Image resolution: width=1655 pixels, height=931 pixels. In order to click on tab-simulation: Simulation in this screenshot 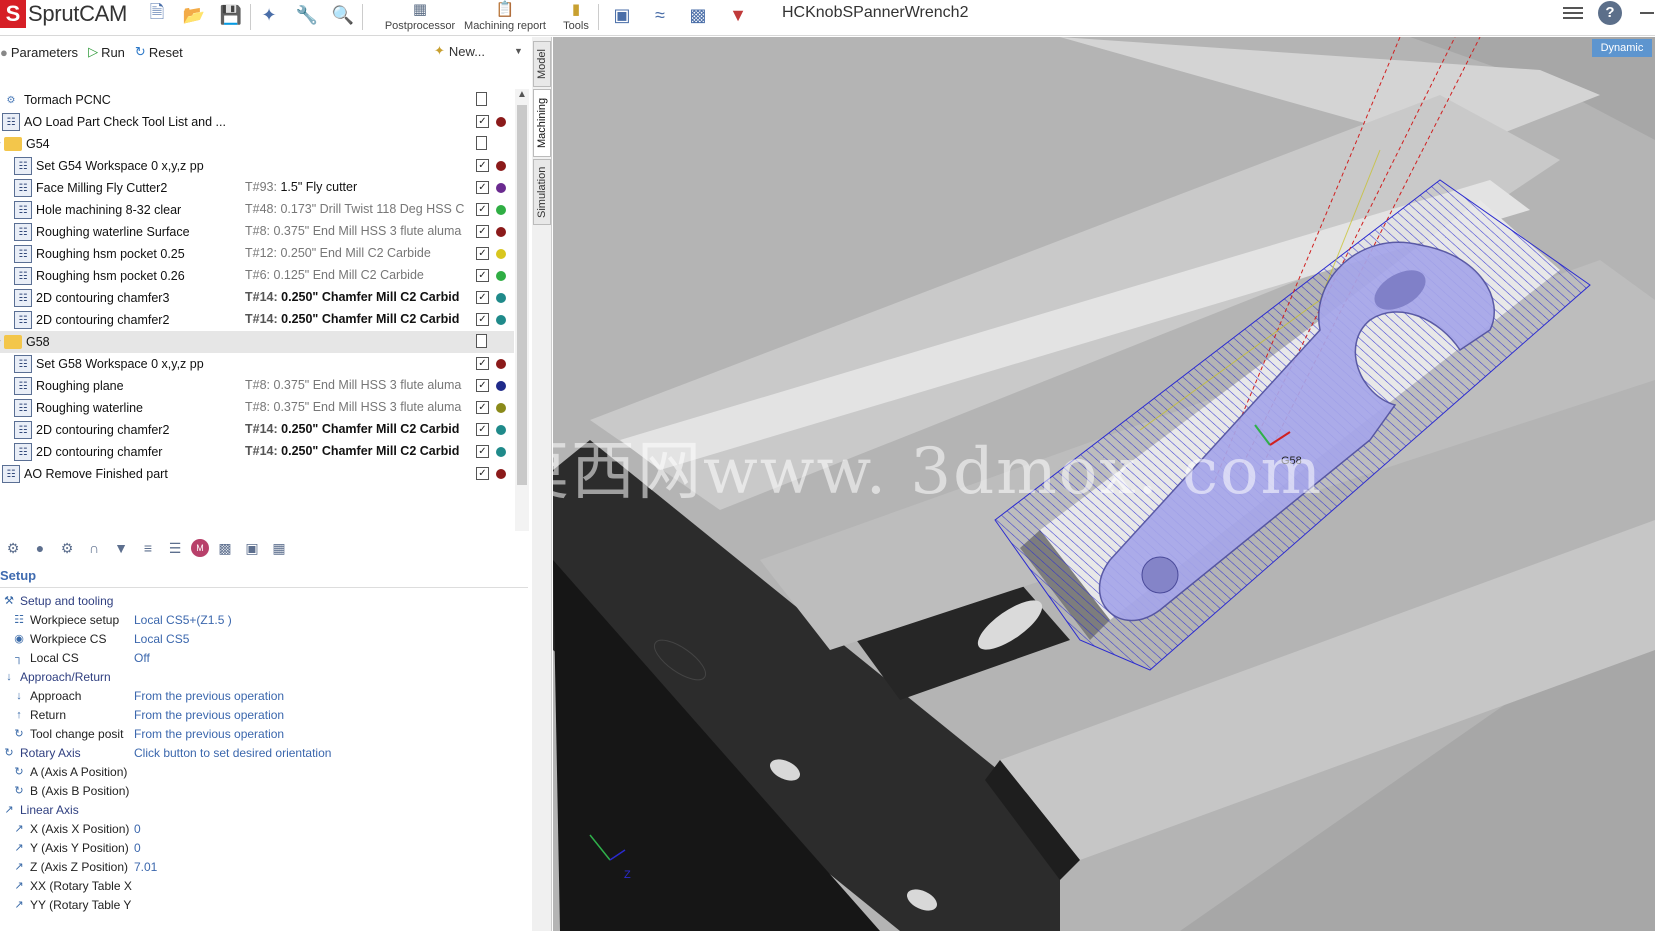, I will do `click(542, 192)`.